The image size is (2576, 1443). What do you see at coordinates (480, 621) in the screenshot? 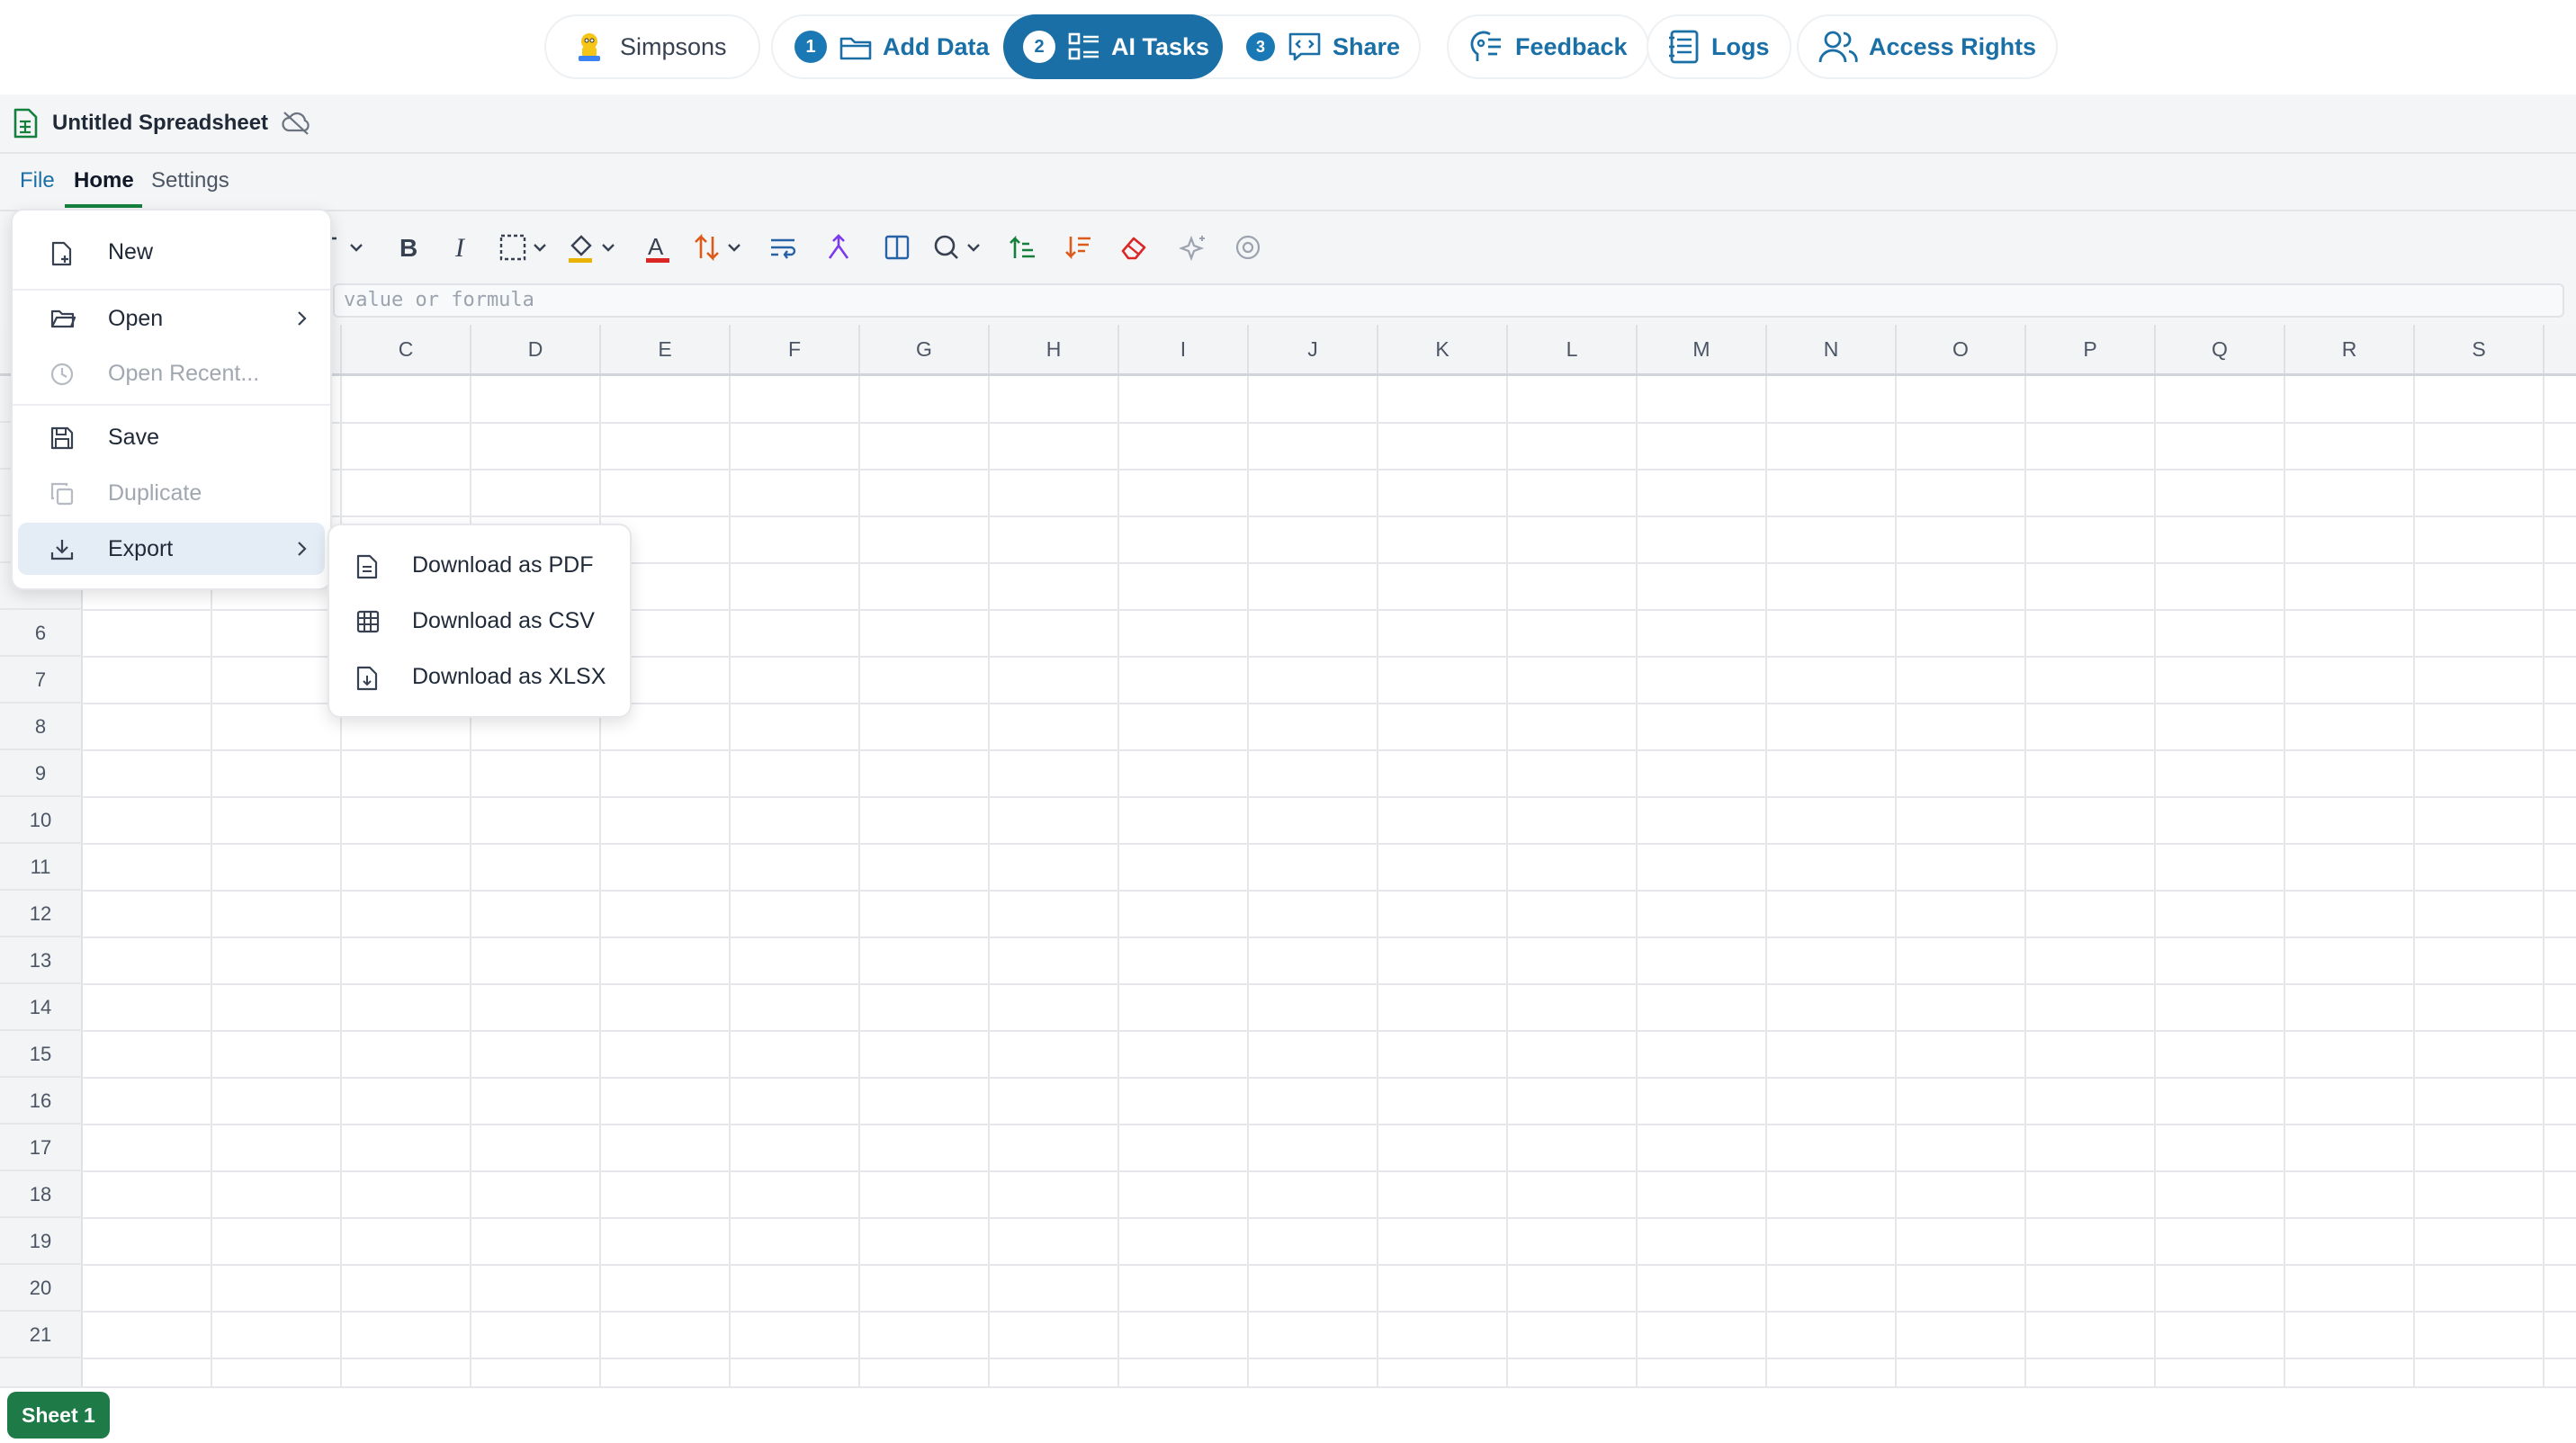
I see `menu-item-download-csv: Download as CSV` at bounding box center [480, 621].